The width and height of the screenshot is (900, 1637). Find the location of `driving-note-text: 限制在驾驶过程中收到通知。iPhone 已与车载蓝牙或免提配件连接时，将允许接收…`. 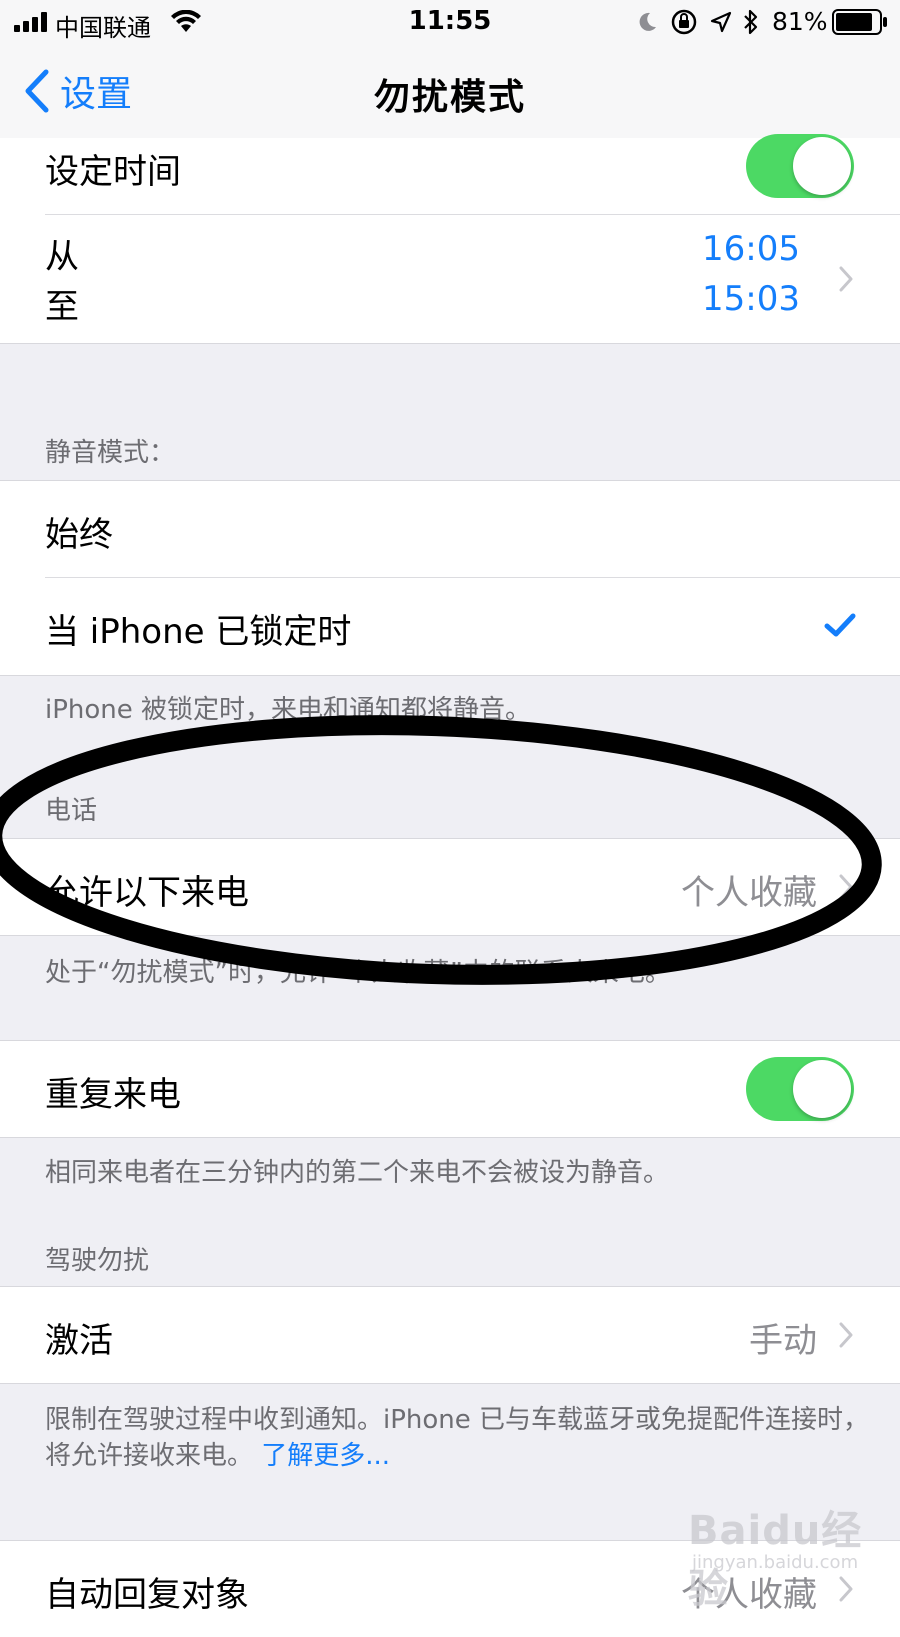

driving-note-text: 限制在驾驶过程中收到通知。iPhone 已与车载蓝牙或免提配件连接时，将允许接收… is located at coordinates (457, 1438).